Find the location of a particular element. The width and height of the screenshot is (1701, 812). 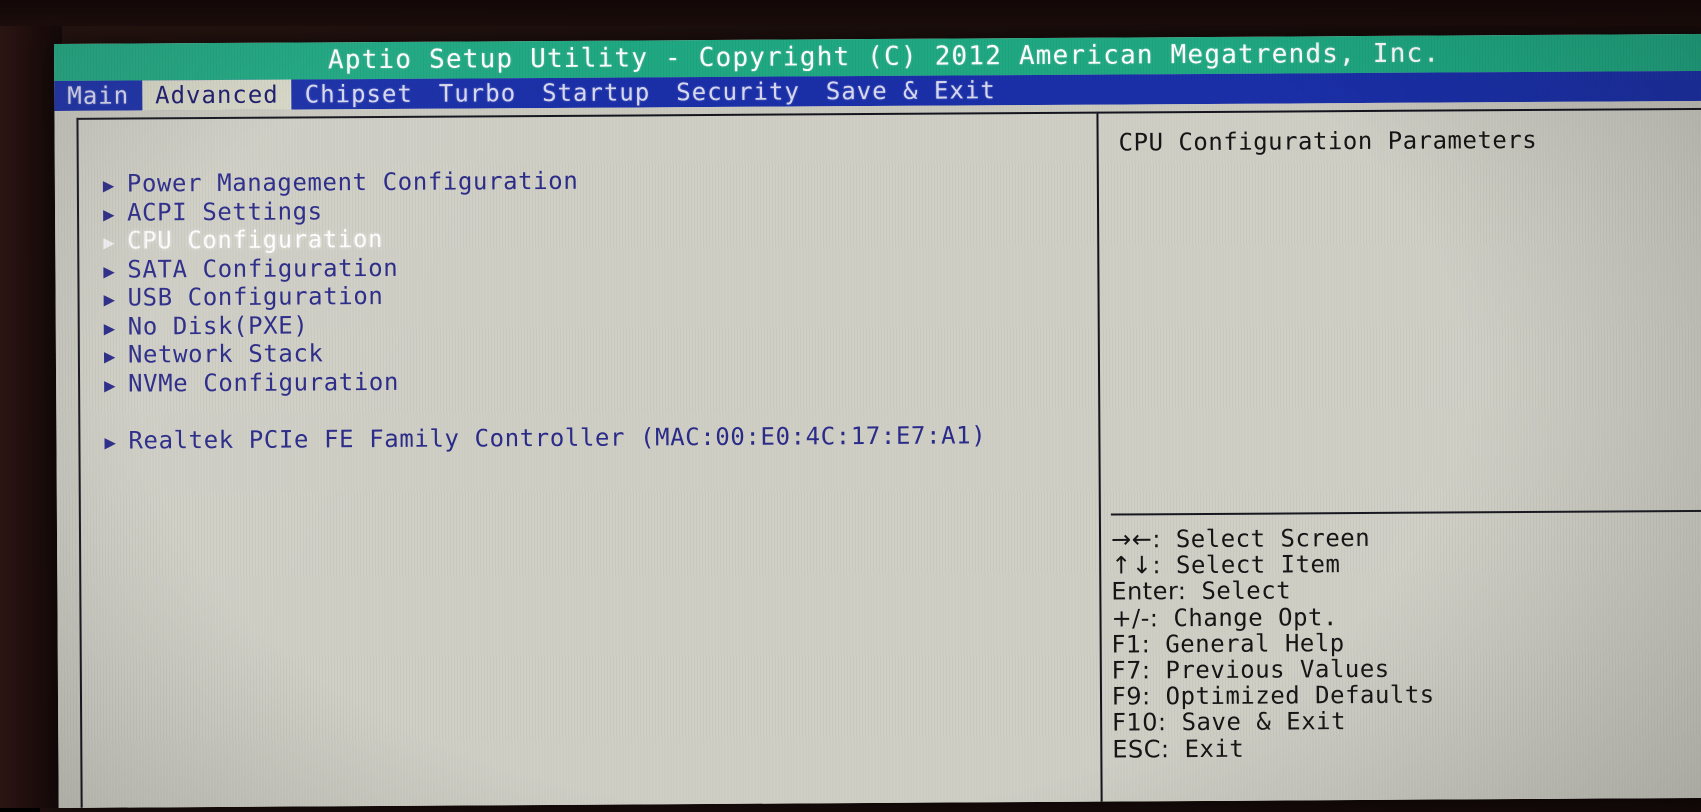

tab-save-exit: Save & Exit is located at coordinates (911, 90).